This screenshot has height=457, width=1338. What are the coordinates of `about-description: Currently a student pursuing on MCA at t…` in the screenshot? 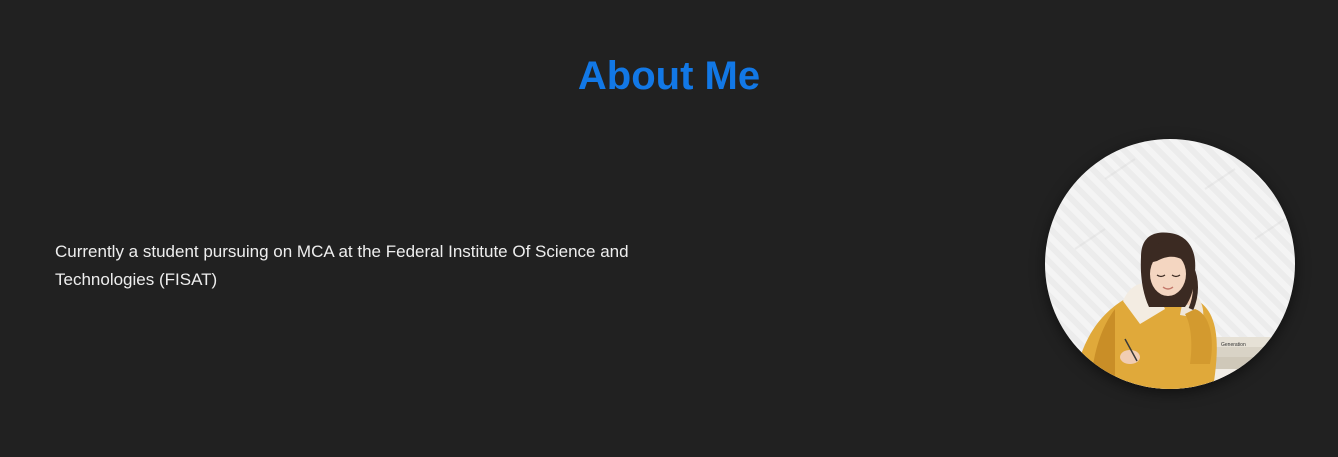 It's located at (342, 265).